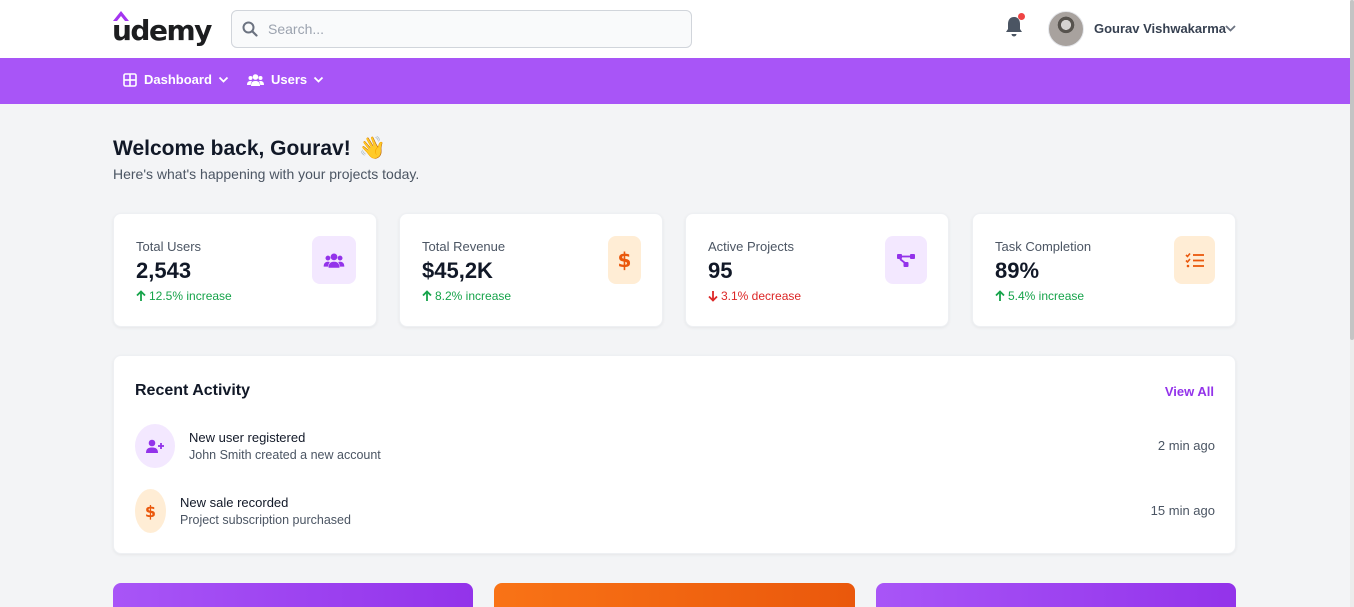 The height and width of the screenshot is (607, 1354). What do you see at coordinates (1352, 170) in the screenshot?
I see `scrollbar-thumb` at bounding box center [1352, 170].